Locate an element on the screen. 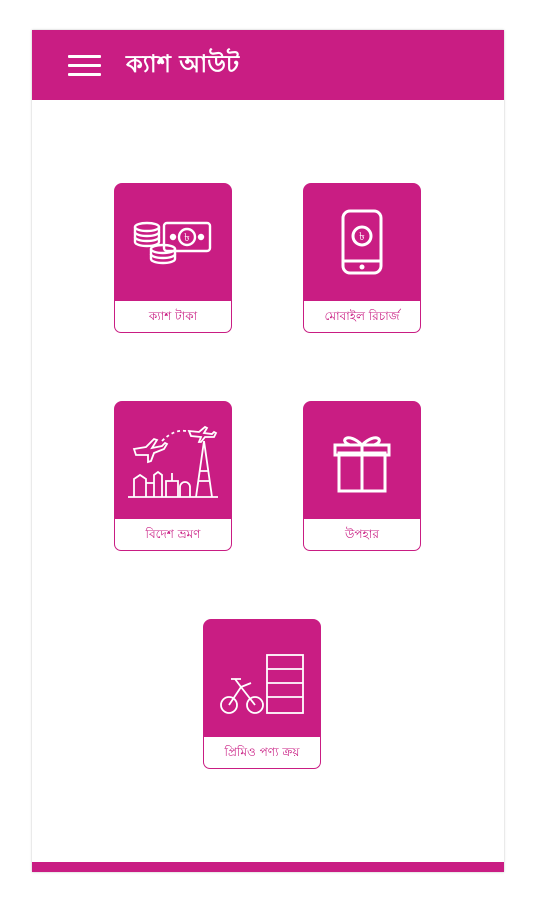  tile-cash-taka: ৳ ক্যাশ টাকা is located at coordinates (173, 259).